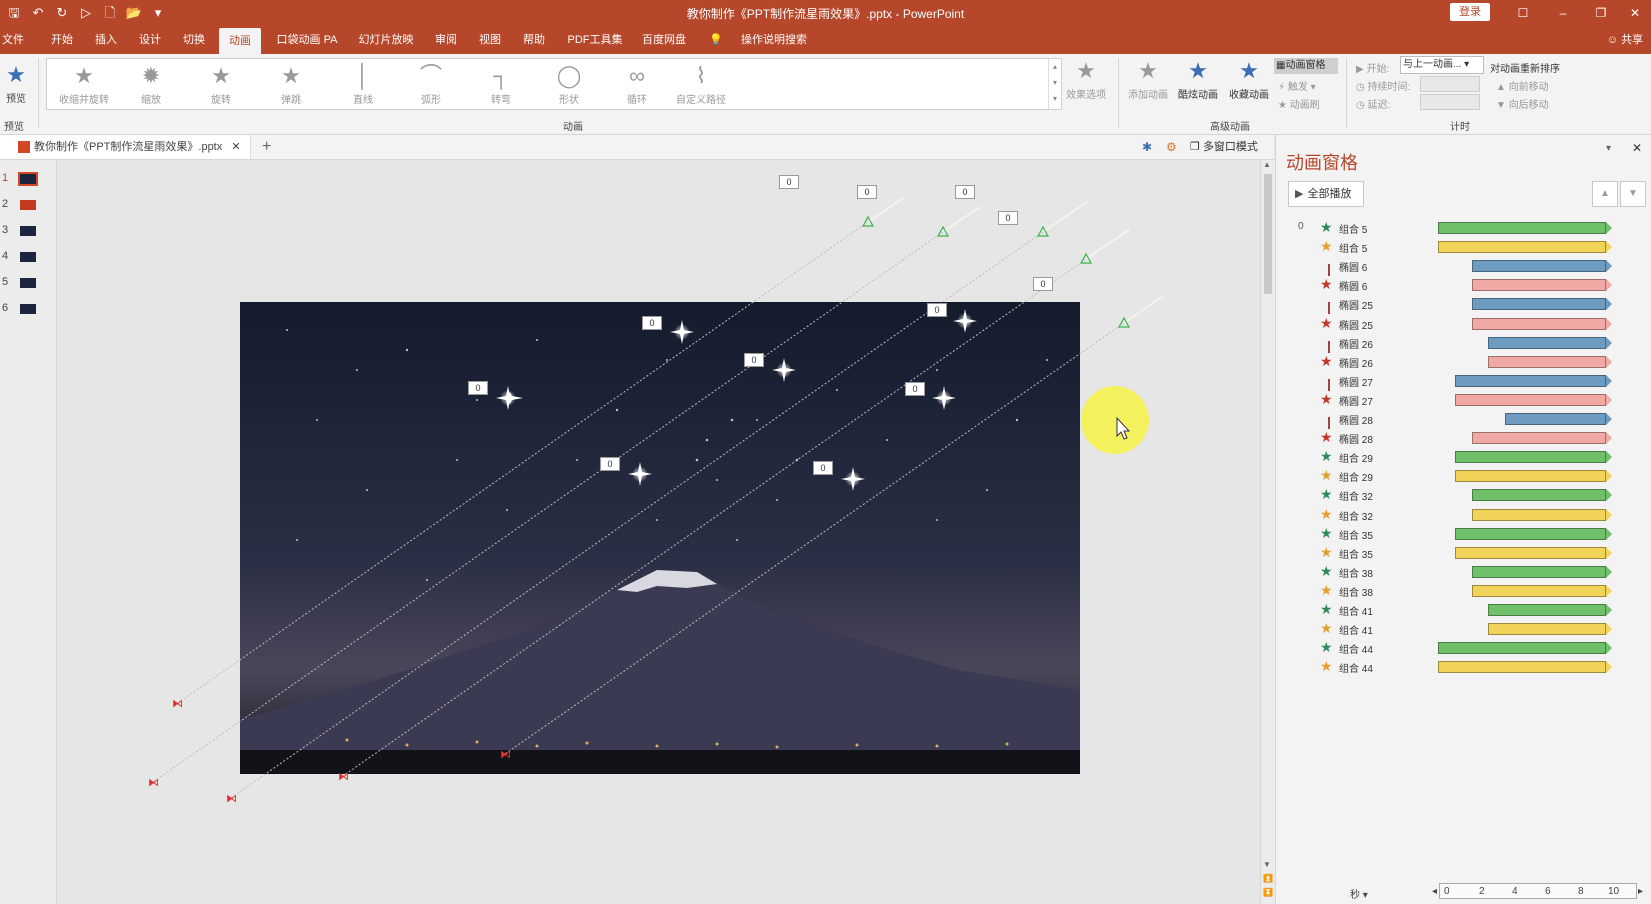 The height and width of the screenshot is (904, 1651). Describe the element at coordinates (1640, 891) in the screenshot. I see `scroll-right-icon: ▸` at that location.